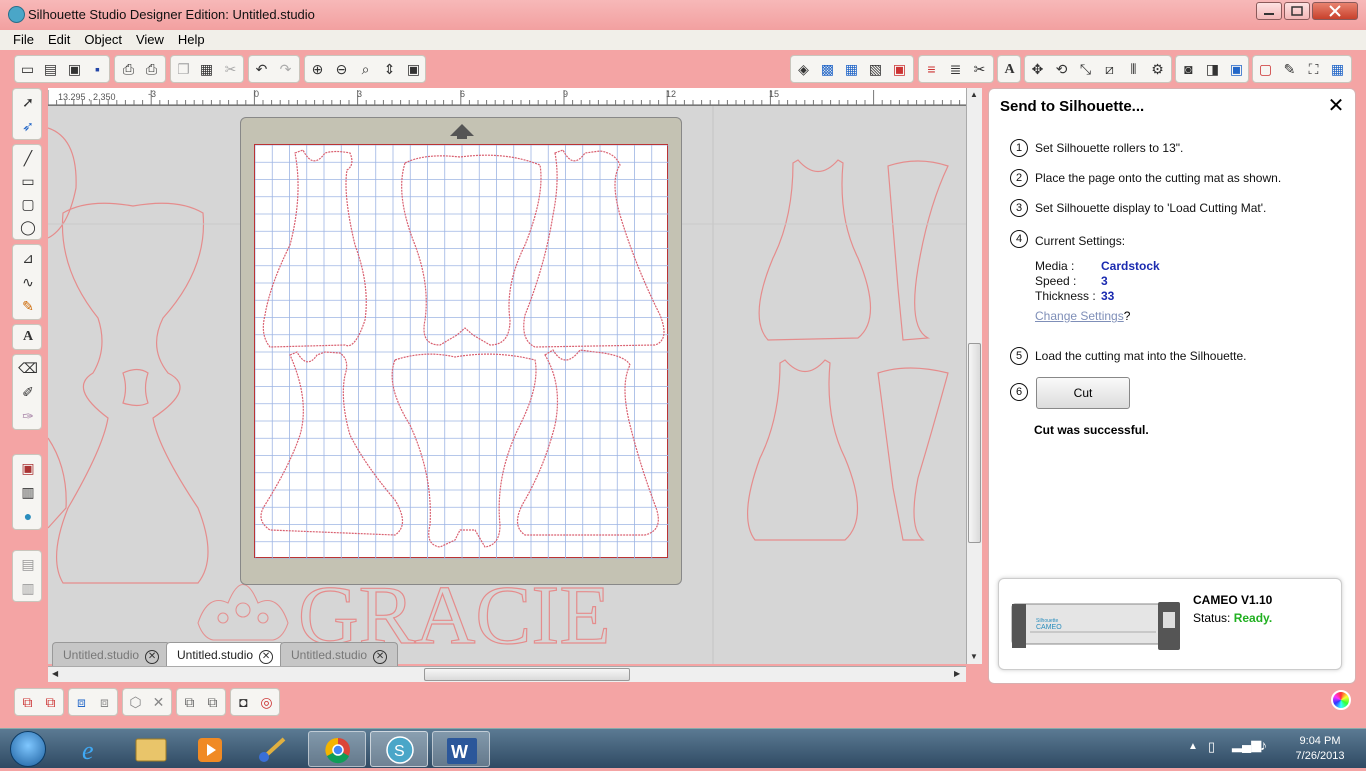 The image size is (1366, 771). Describe the element at coordinates (261, 69) in the screenshot. I see `undo-icon: ↶` at that location.